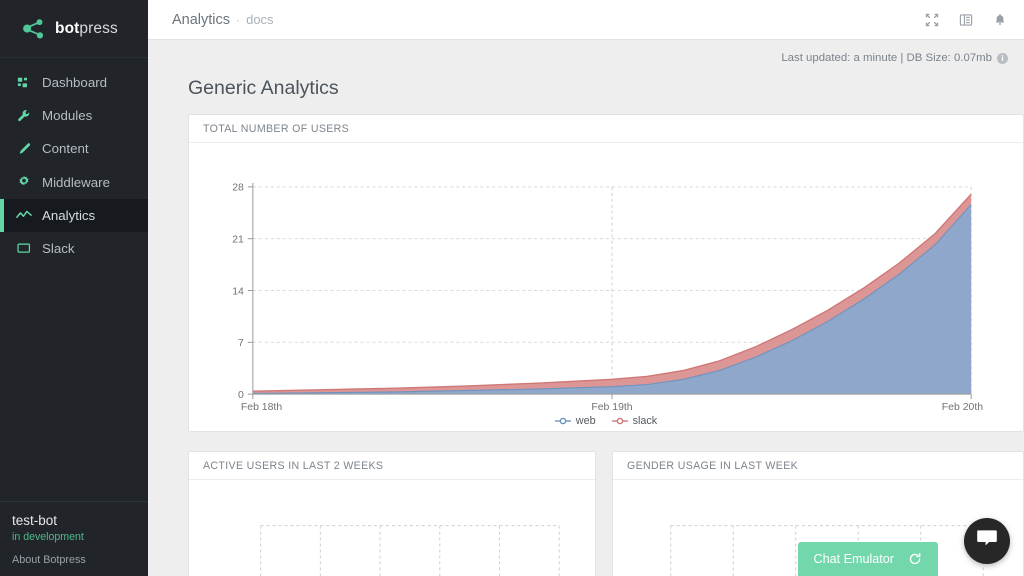  I want to click on brand-logo-area: botpress, so click(74, 29).